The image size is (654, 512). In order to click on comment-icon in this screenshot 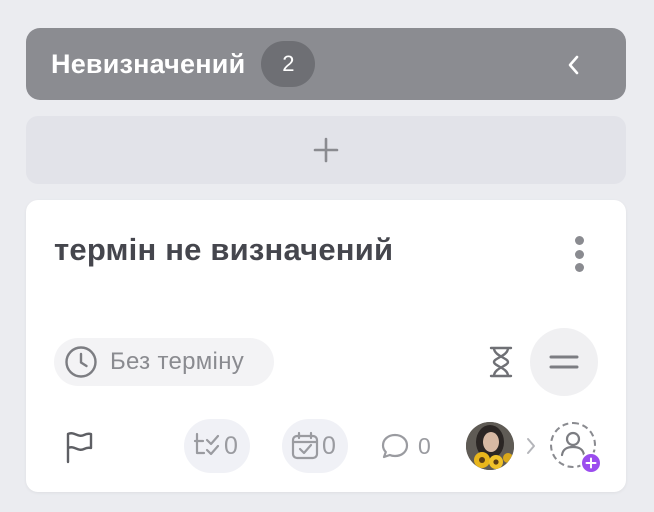, I will do `click(395, 446)`.